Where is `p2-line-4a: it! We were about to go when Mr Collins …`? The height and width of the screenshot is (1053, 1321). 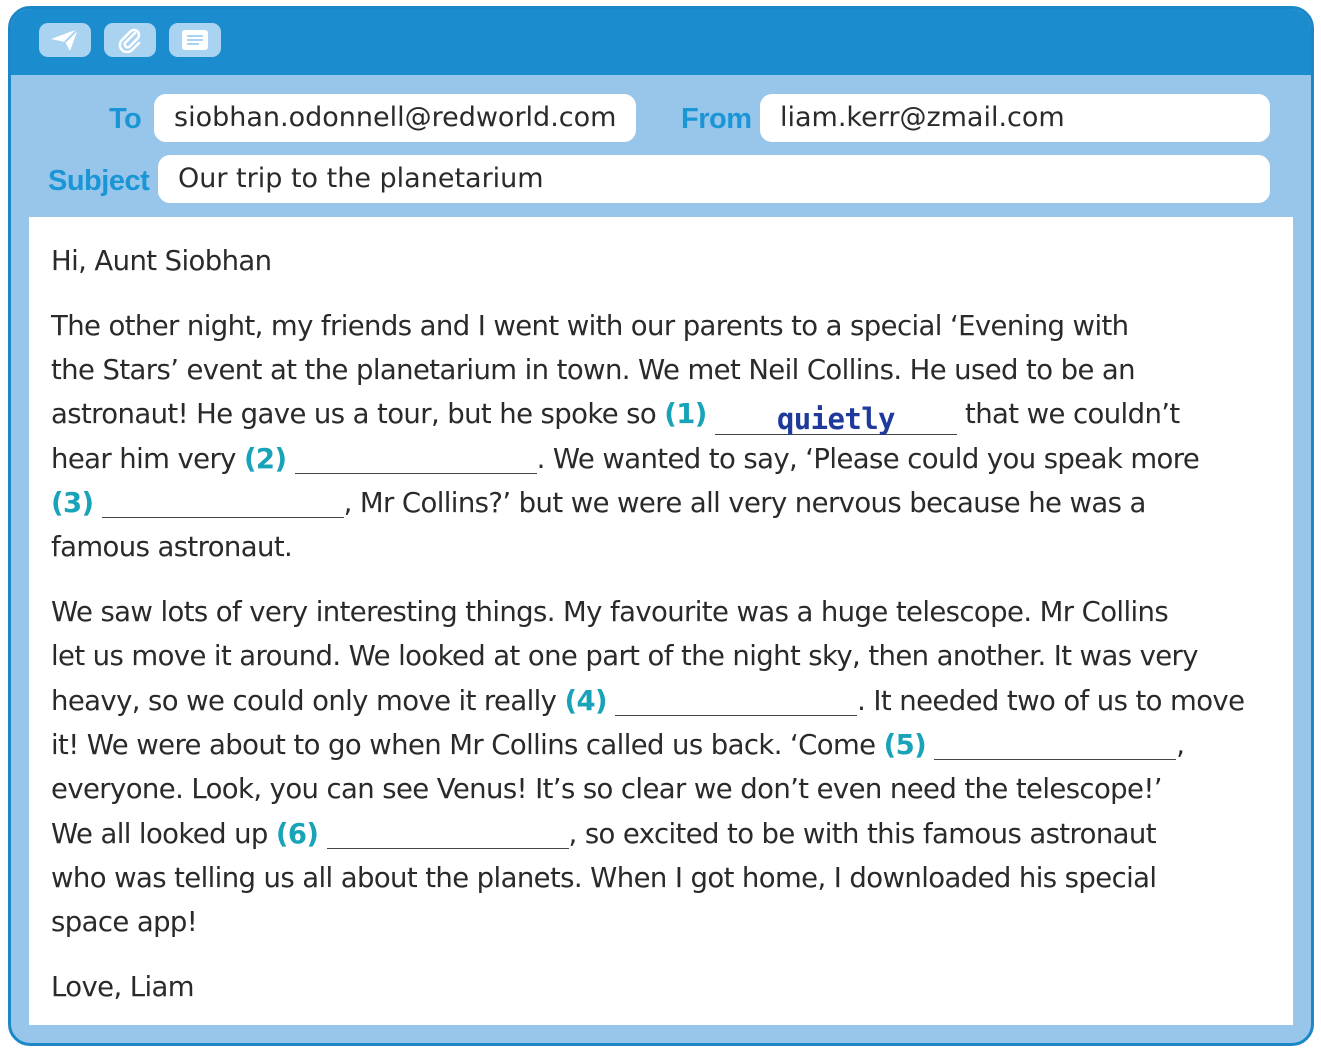 p2-line-4a: it! We were about to go when Mr Collins … is located at coordinates (467, 744).